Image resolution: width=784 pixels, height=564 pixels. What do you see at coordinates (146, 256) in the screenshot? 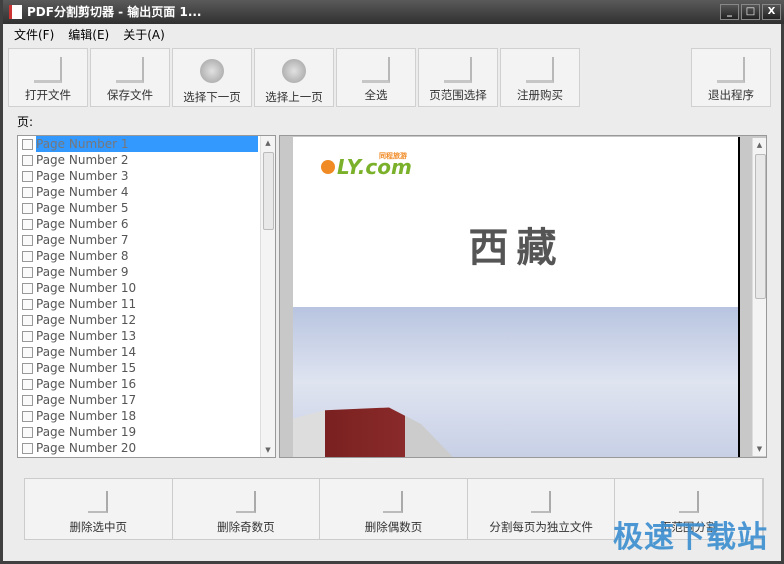
I see `list-item: Page Number 8` at bounding box center [146, 256].